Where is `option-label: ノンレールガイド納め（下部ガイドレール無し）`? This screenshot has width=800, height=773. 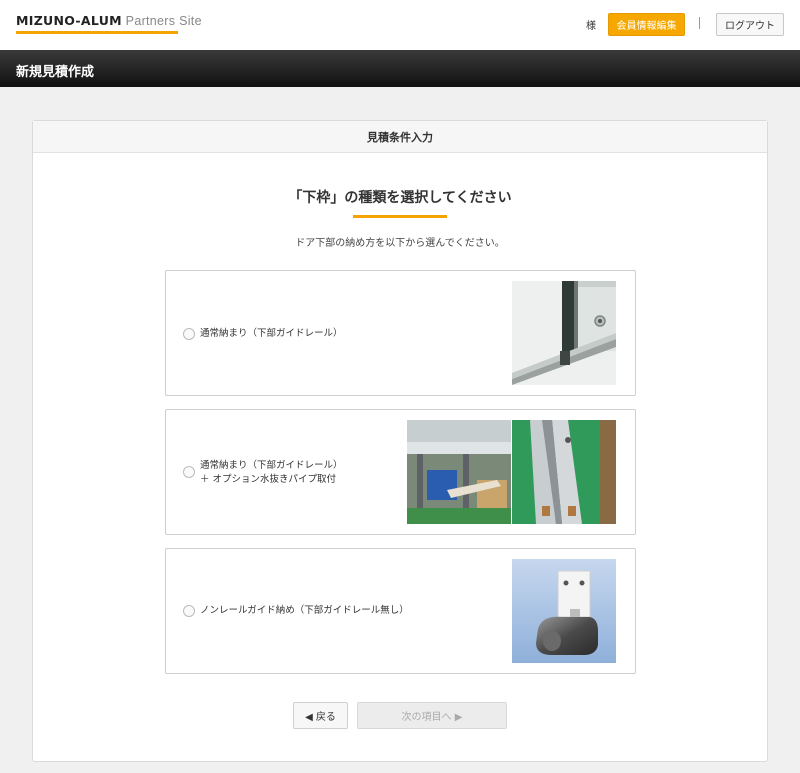 option-label: ノンレールガイド納め（下部ガイドレール無し） is located at coordinates (304, 611).